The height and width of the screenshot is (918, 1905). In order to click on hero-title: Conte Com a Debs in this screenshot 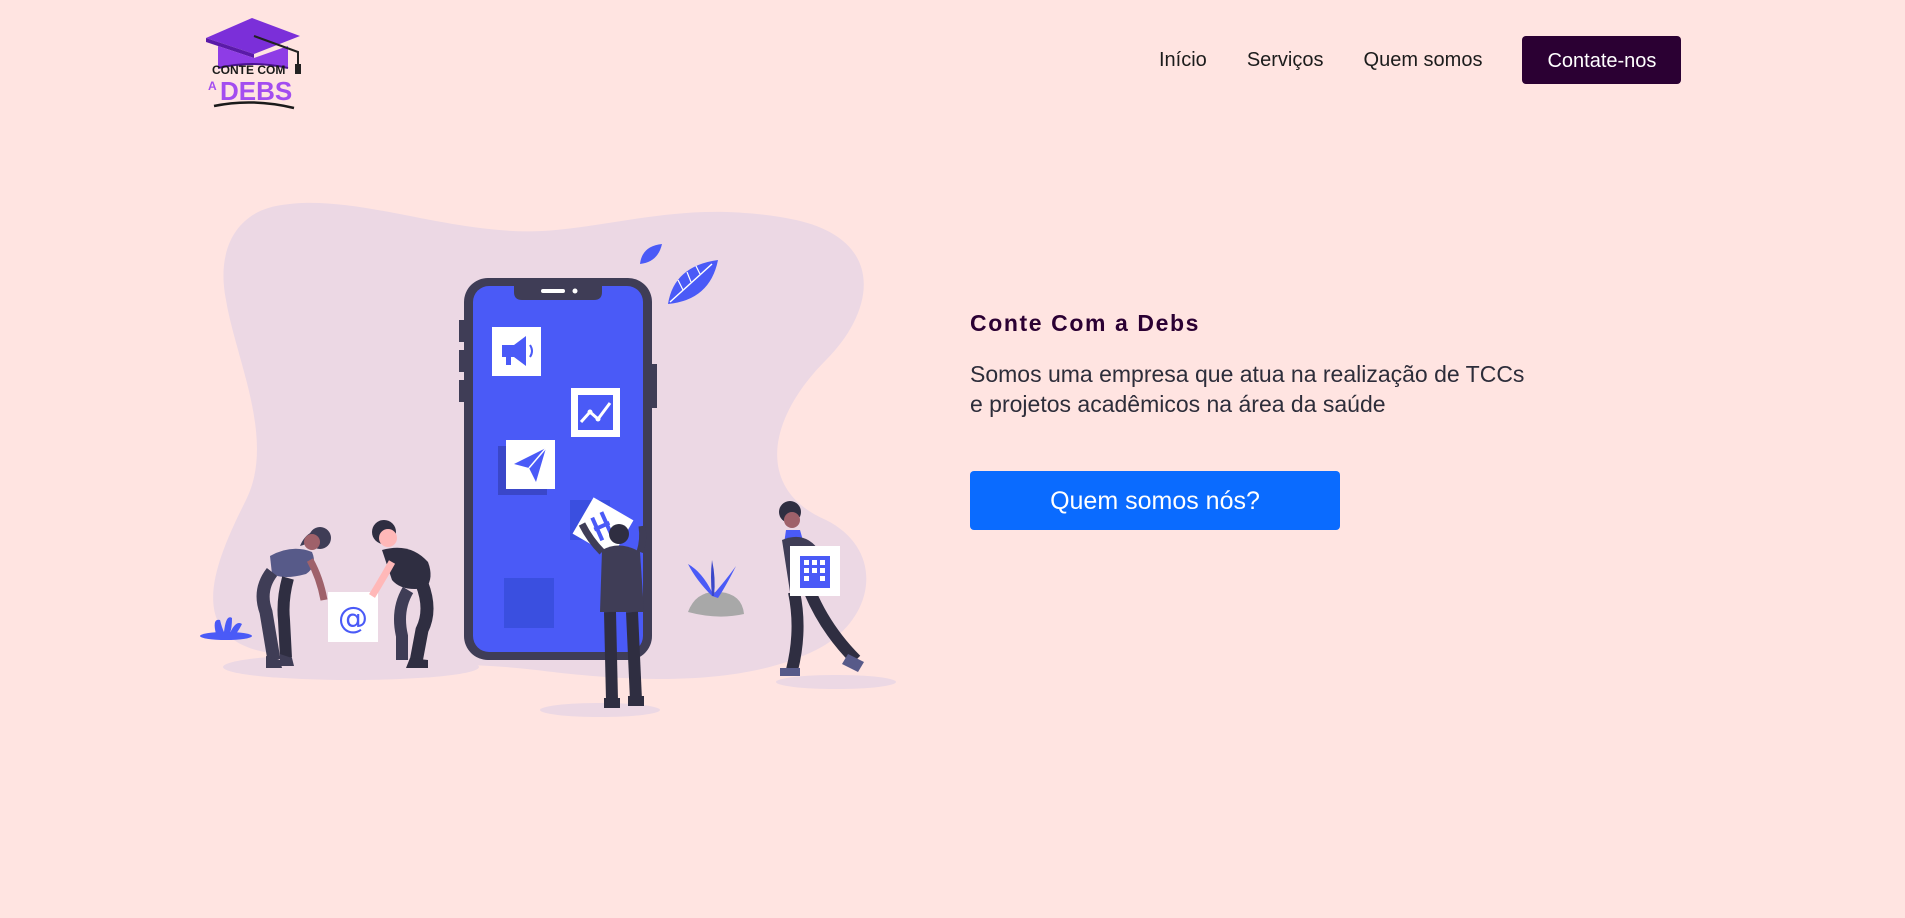, I will do `click(1085, 323)`.